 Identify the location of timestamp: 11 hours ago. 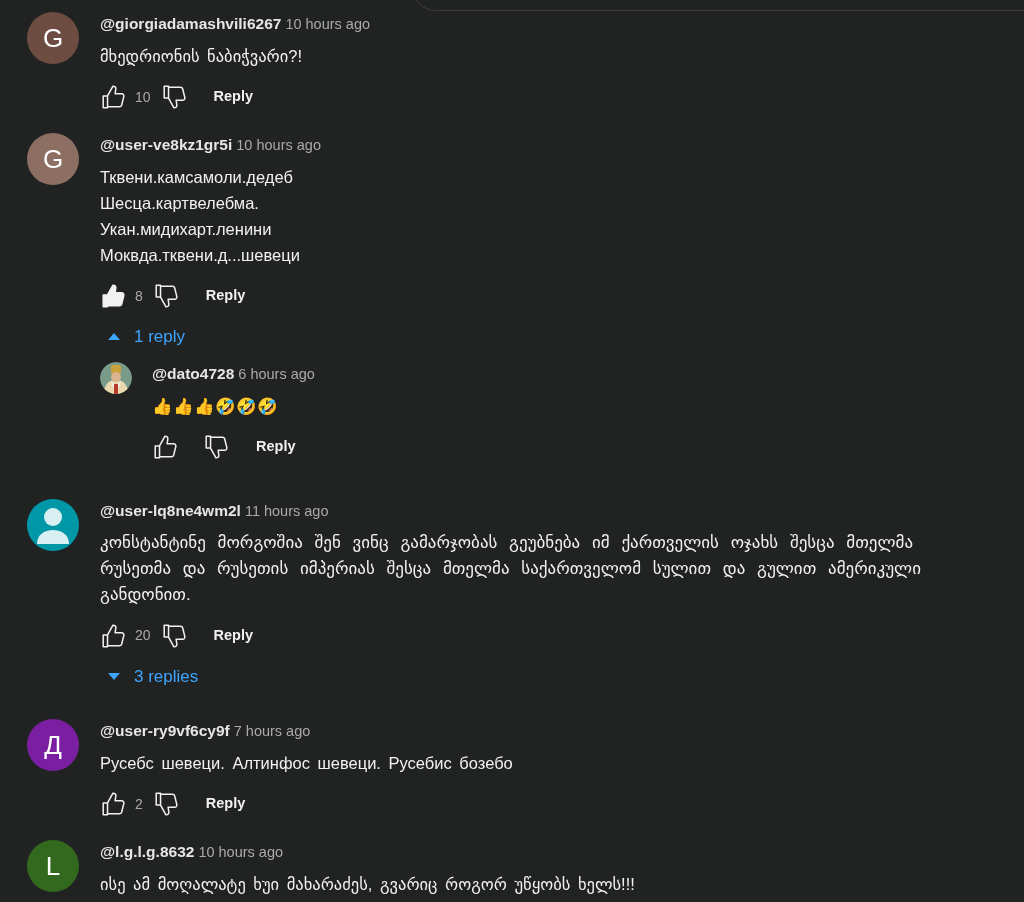
(286, 510).